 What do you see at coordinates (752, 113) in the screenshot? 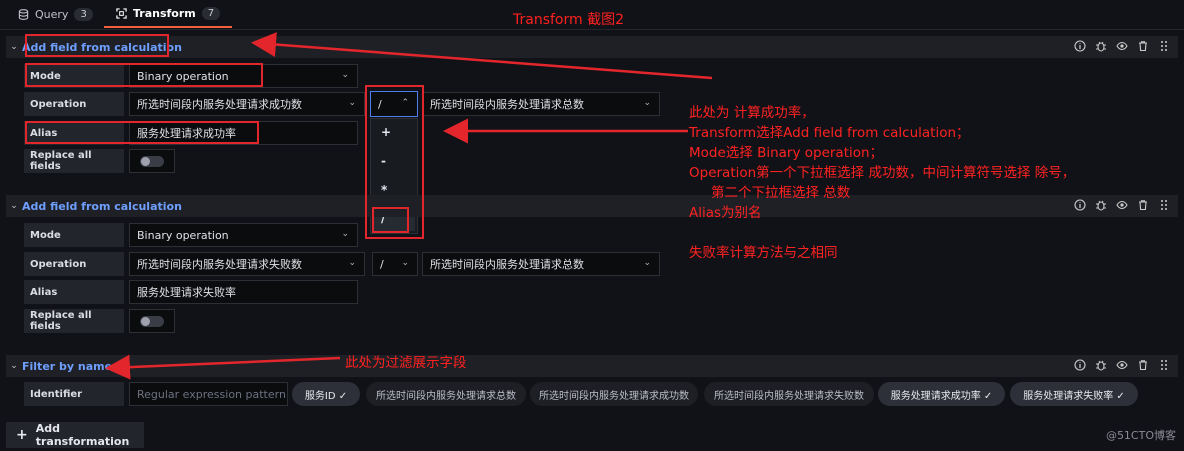
I see `note-line-1: 此处为 计算成功率，` at bounding box center [752, 113].